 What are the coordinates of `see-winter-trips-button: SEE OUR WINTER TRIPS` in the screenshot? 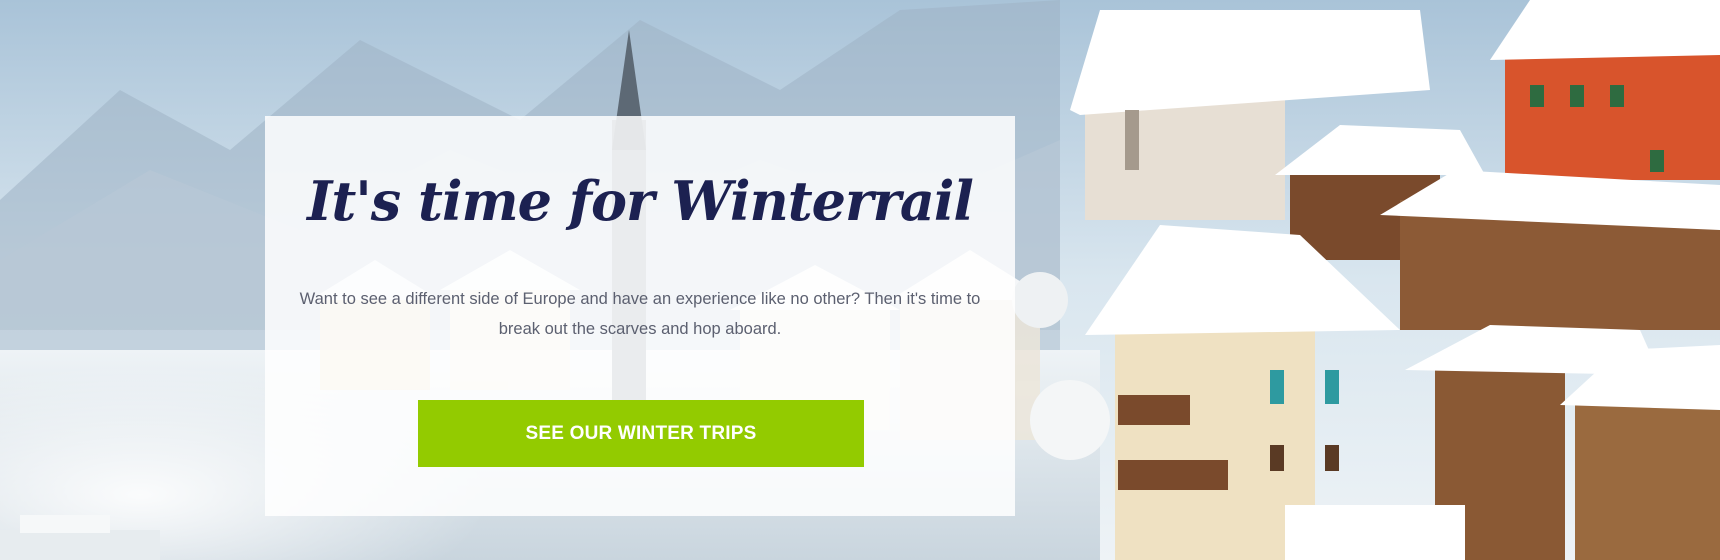 It's located at (641, 433).